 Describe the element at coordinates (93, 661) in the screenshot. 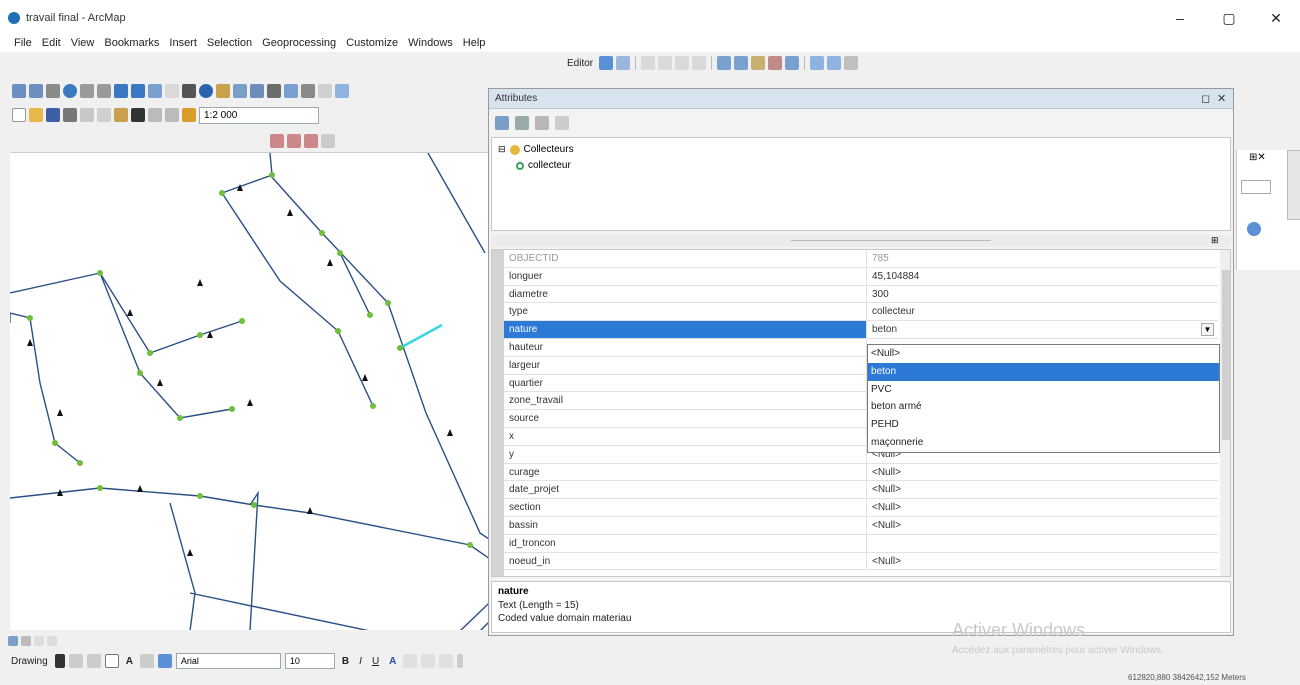

I see `zoom-whole-page-icon` at that location.